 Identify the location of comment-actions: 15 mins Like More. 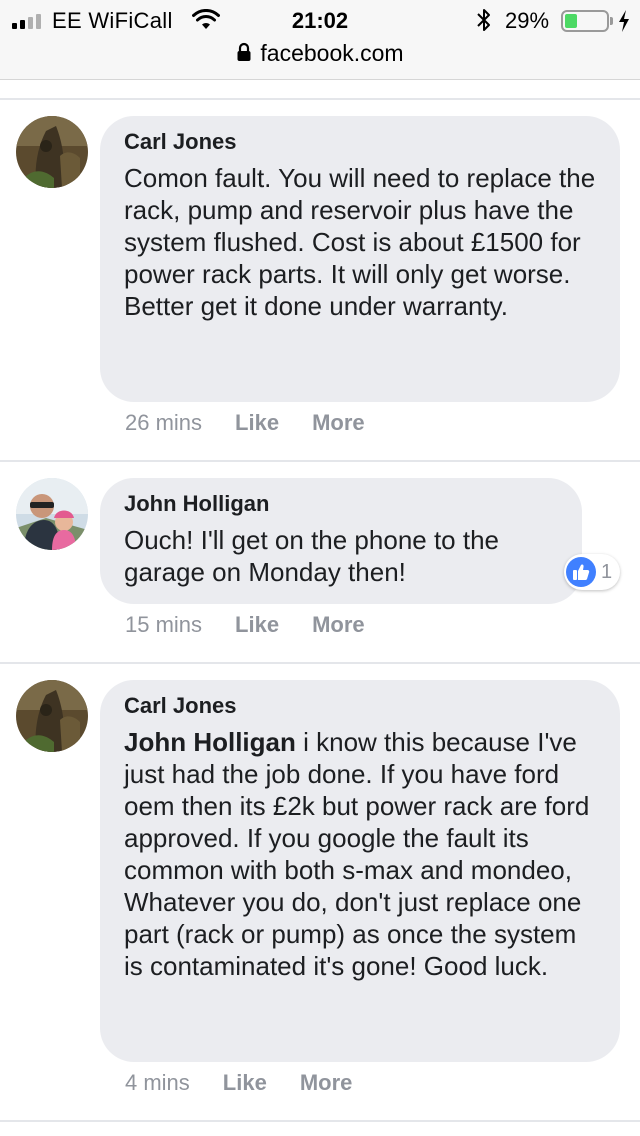
(261, 625).